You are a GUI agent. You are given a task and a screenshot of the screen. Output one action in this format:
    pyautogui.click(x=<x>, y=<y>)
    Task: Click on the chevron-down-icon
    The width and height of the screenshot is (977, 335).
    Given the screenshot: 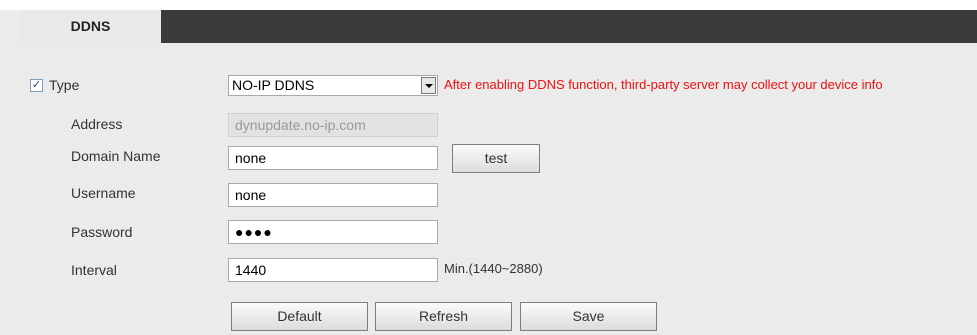 What is the action you would take?
    pyautogui.click(x=428, y=85)
    